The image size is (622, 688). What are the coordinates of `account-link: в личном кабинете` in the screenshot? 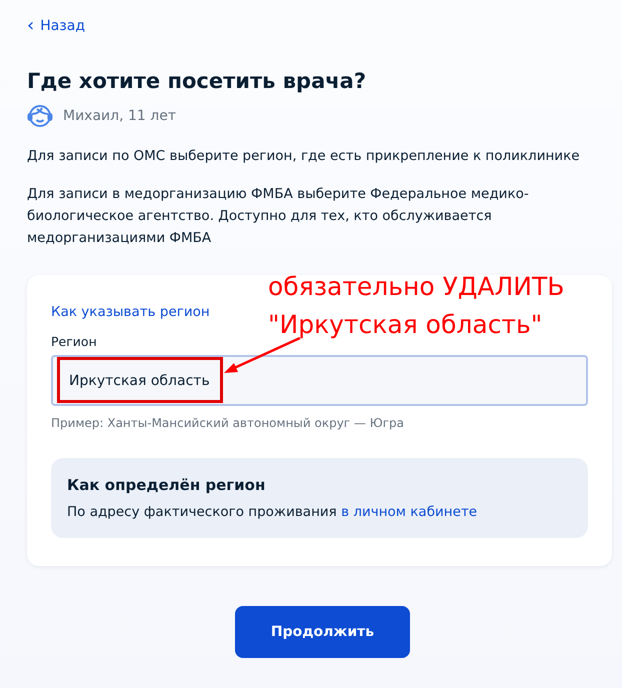 It's located at (409, 512).